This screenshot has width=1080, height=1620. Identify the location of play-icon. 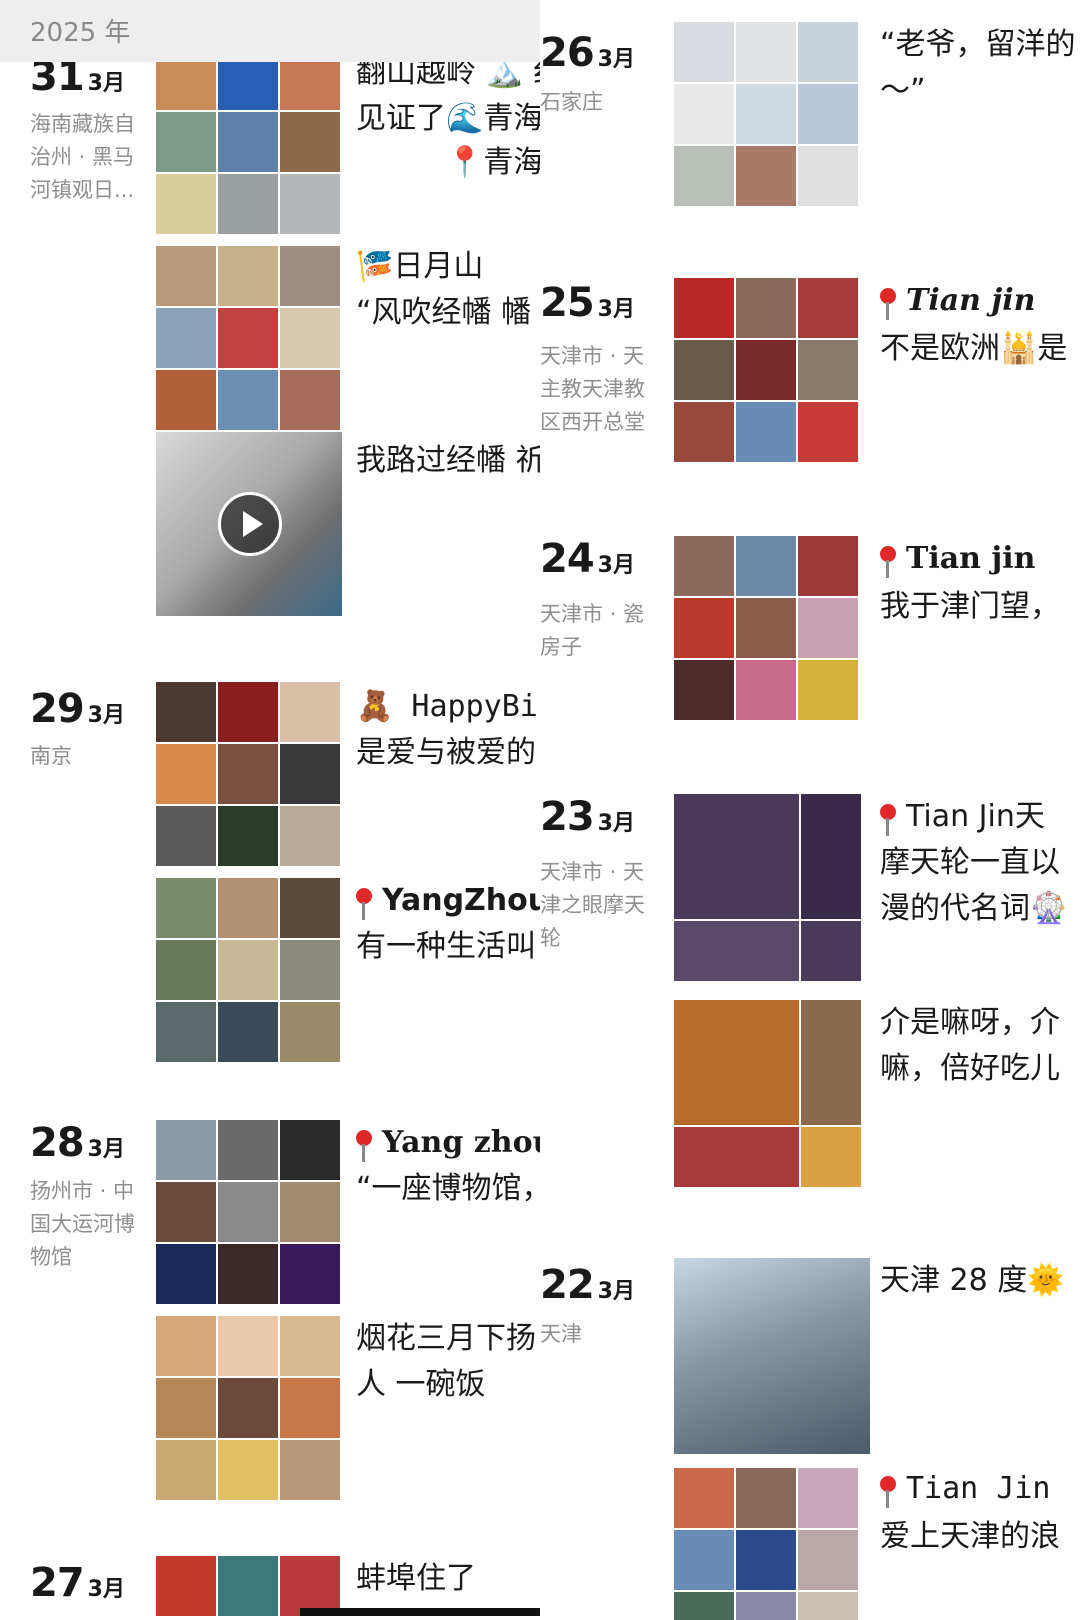
(250, 524).